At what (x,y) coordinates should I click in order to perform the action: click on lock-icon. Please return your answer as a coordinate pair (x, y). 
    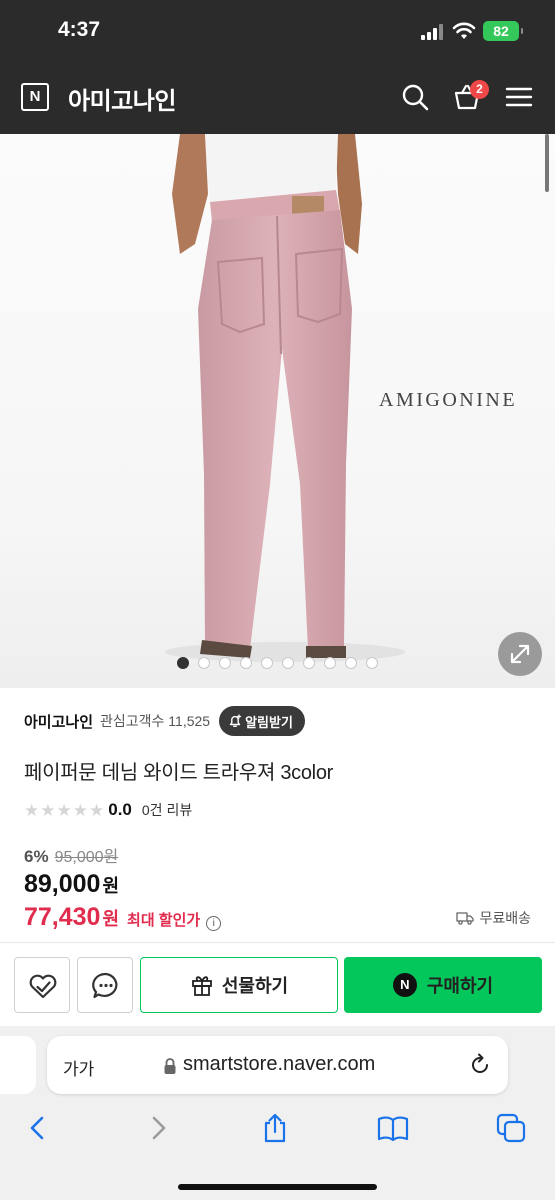
    Looking at the image, I should click on (170, 1066).